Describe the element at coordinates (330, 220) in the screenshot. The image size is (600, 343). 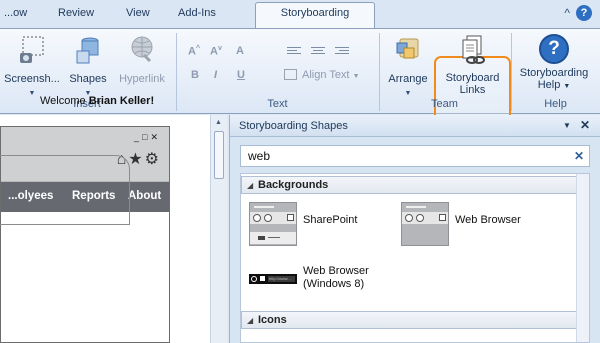
I see `sharepoint-label: SharePoint` at that location.